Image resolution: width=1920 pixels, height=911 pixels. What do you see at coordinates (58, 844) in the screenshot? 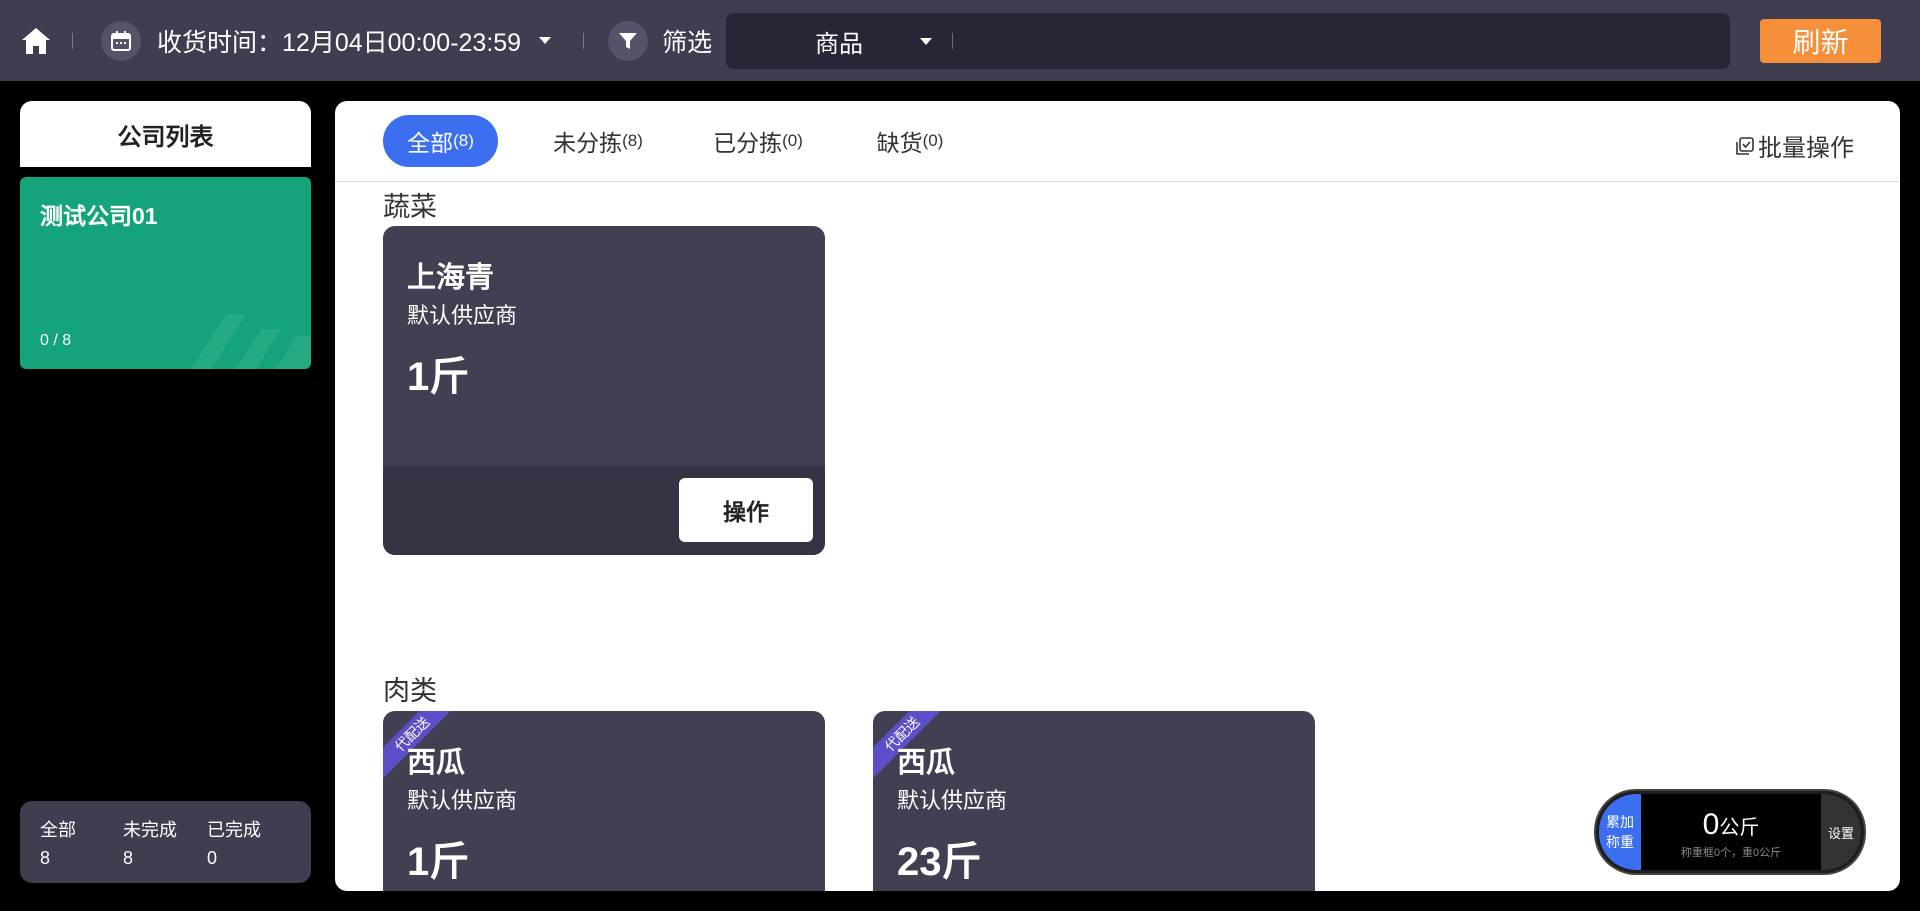
I see `summary-all: 全部 8` at bounding box center [58, 844].